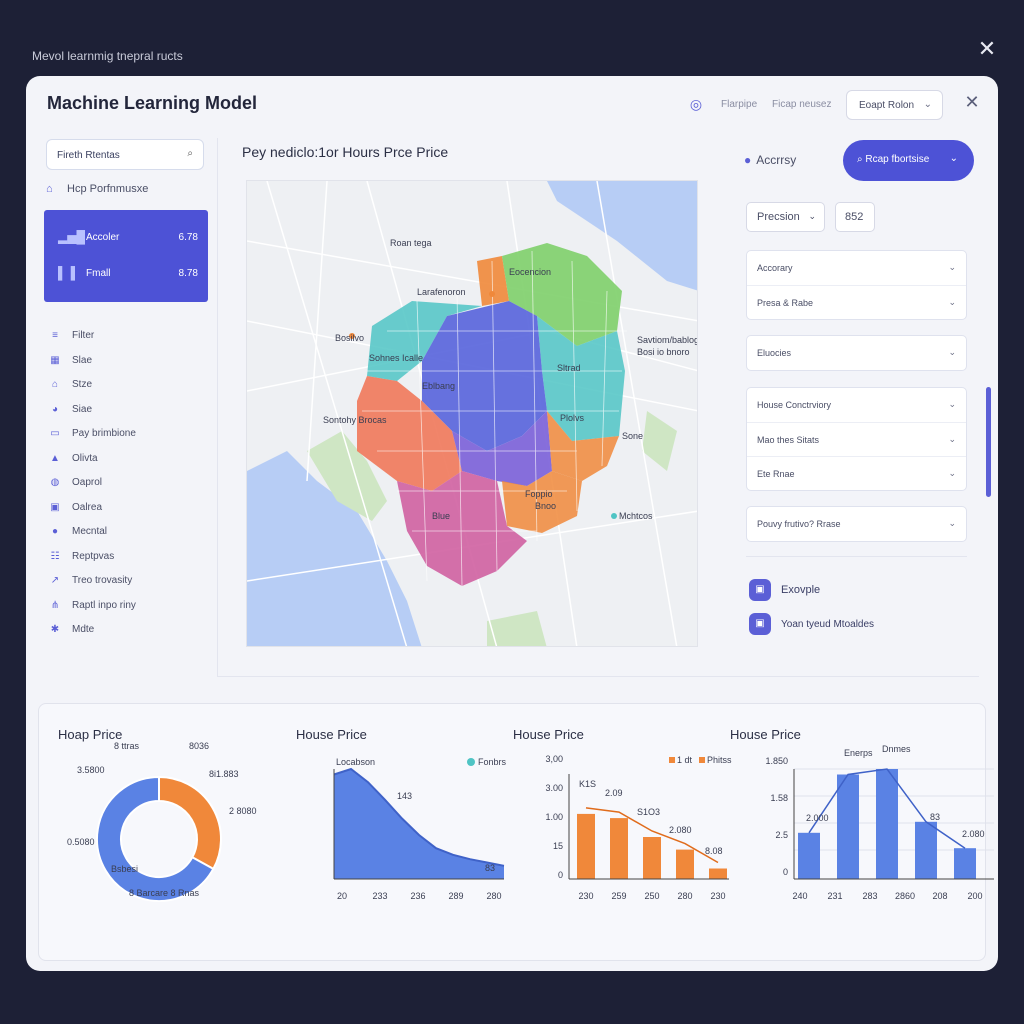 This screenshot has height=1024, width=1024. I want to click on map-label: Roan tega, so click(411, 243).